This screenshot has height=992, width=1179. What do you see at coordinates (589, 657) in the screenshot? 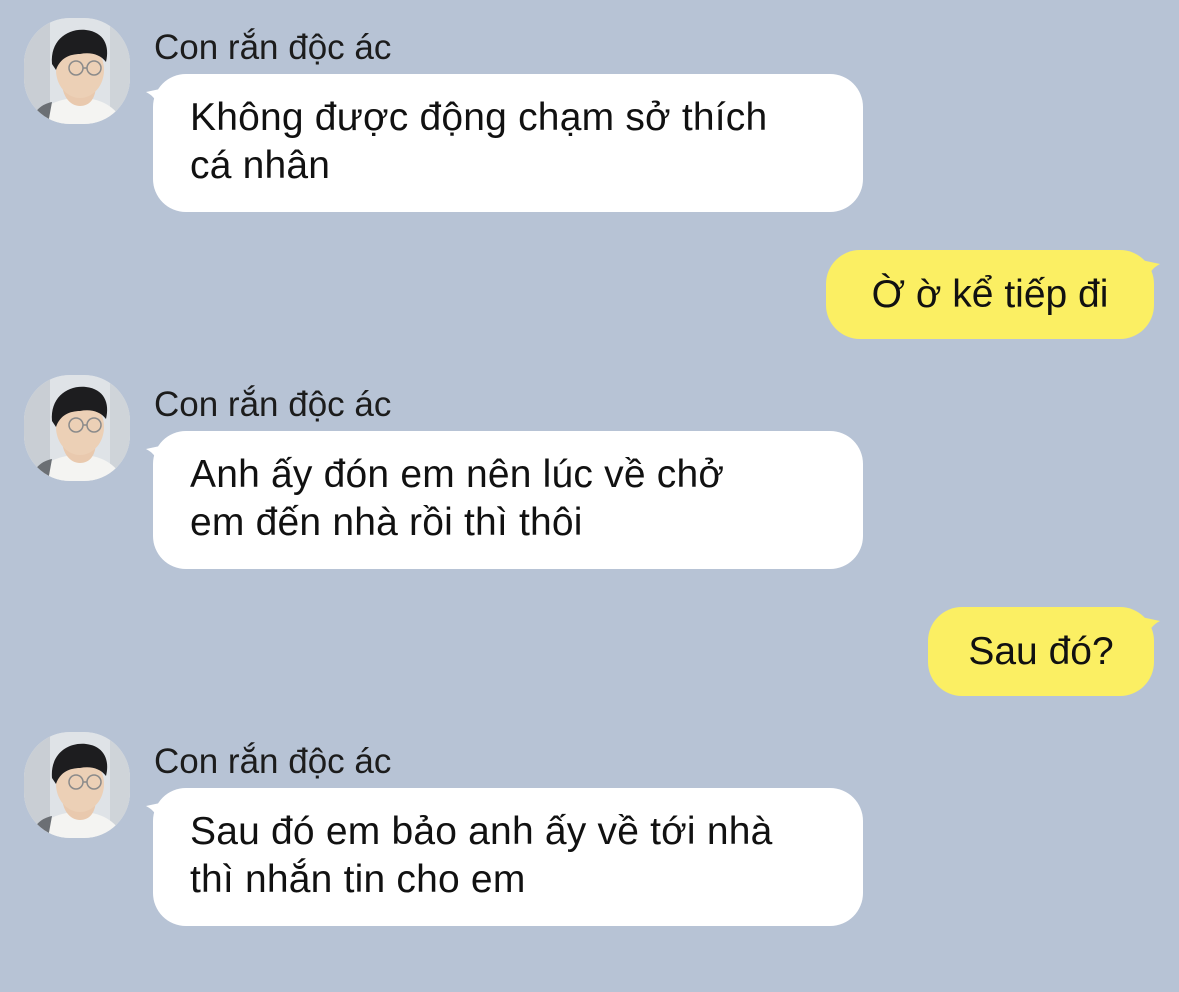
I see `outgoing-message: Sau đó?` at bounding box center [589, 657].